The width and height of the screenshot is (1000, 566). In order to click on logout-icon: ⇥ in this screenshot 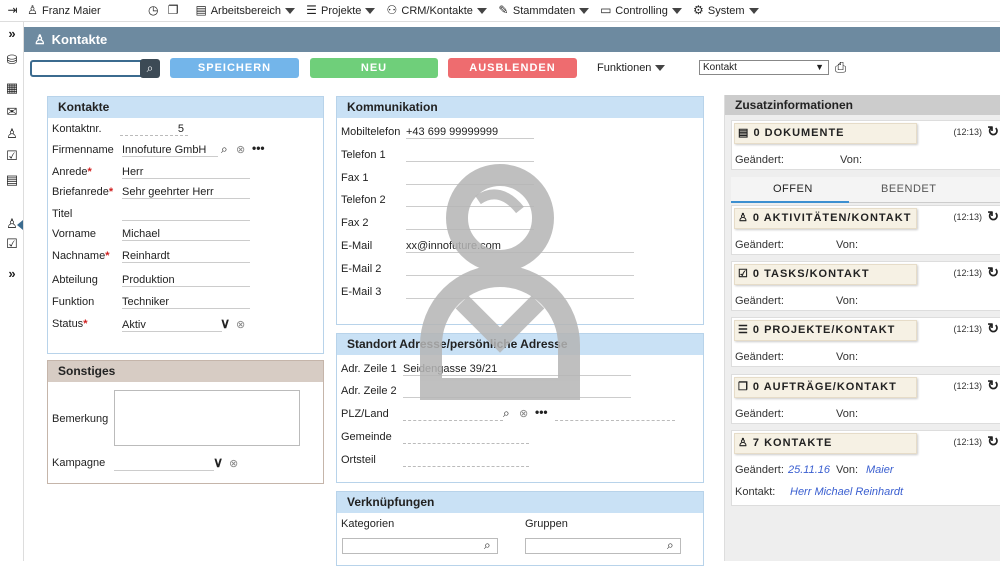, I will do `click(14, 10)`.